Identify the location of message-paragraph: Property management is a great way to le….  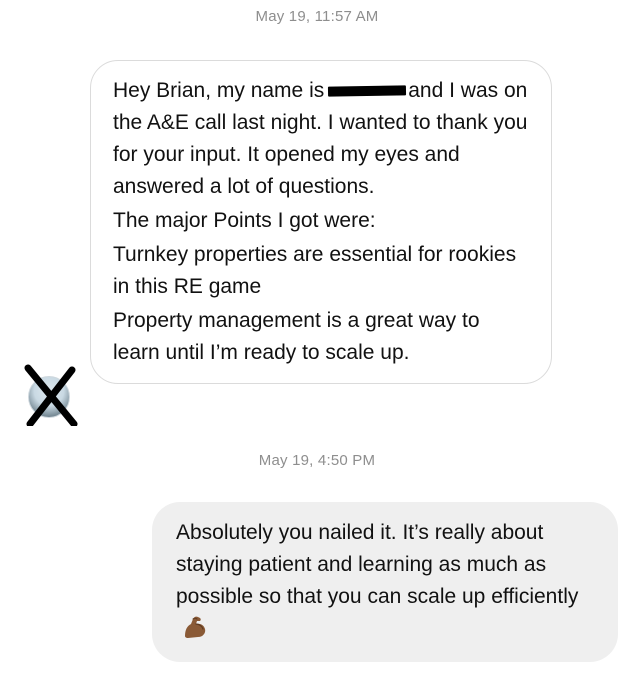
(296, 336).